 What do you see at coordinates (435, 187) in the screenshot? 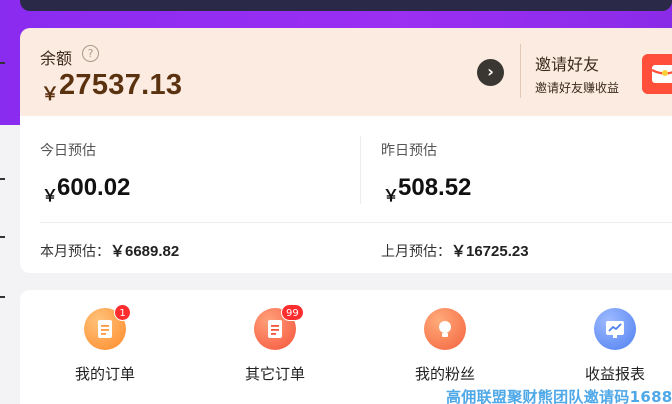
I see `yesterday-estimate-value: 508.52` at bounding box center [435, 187].